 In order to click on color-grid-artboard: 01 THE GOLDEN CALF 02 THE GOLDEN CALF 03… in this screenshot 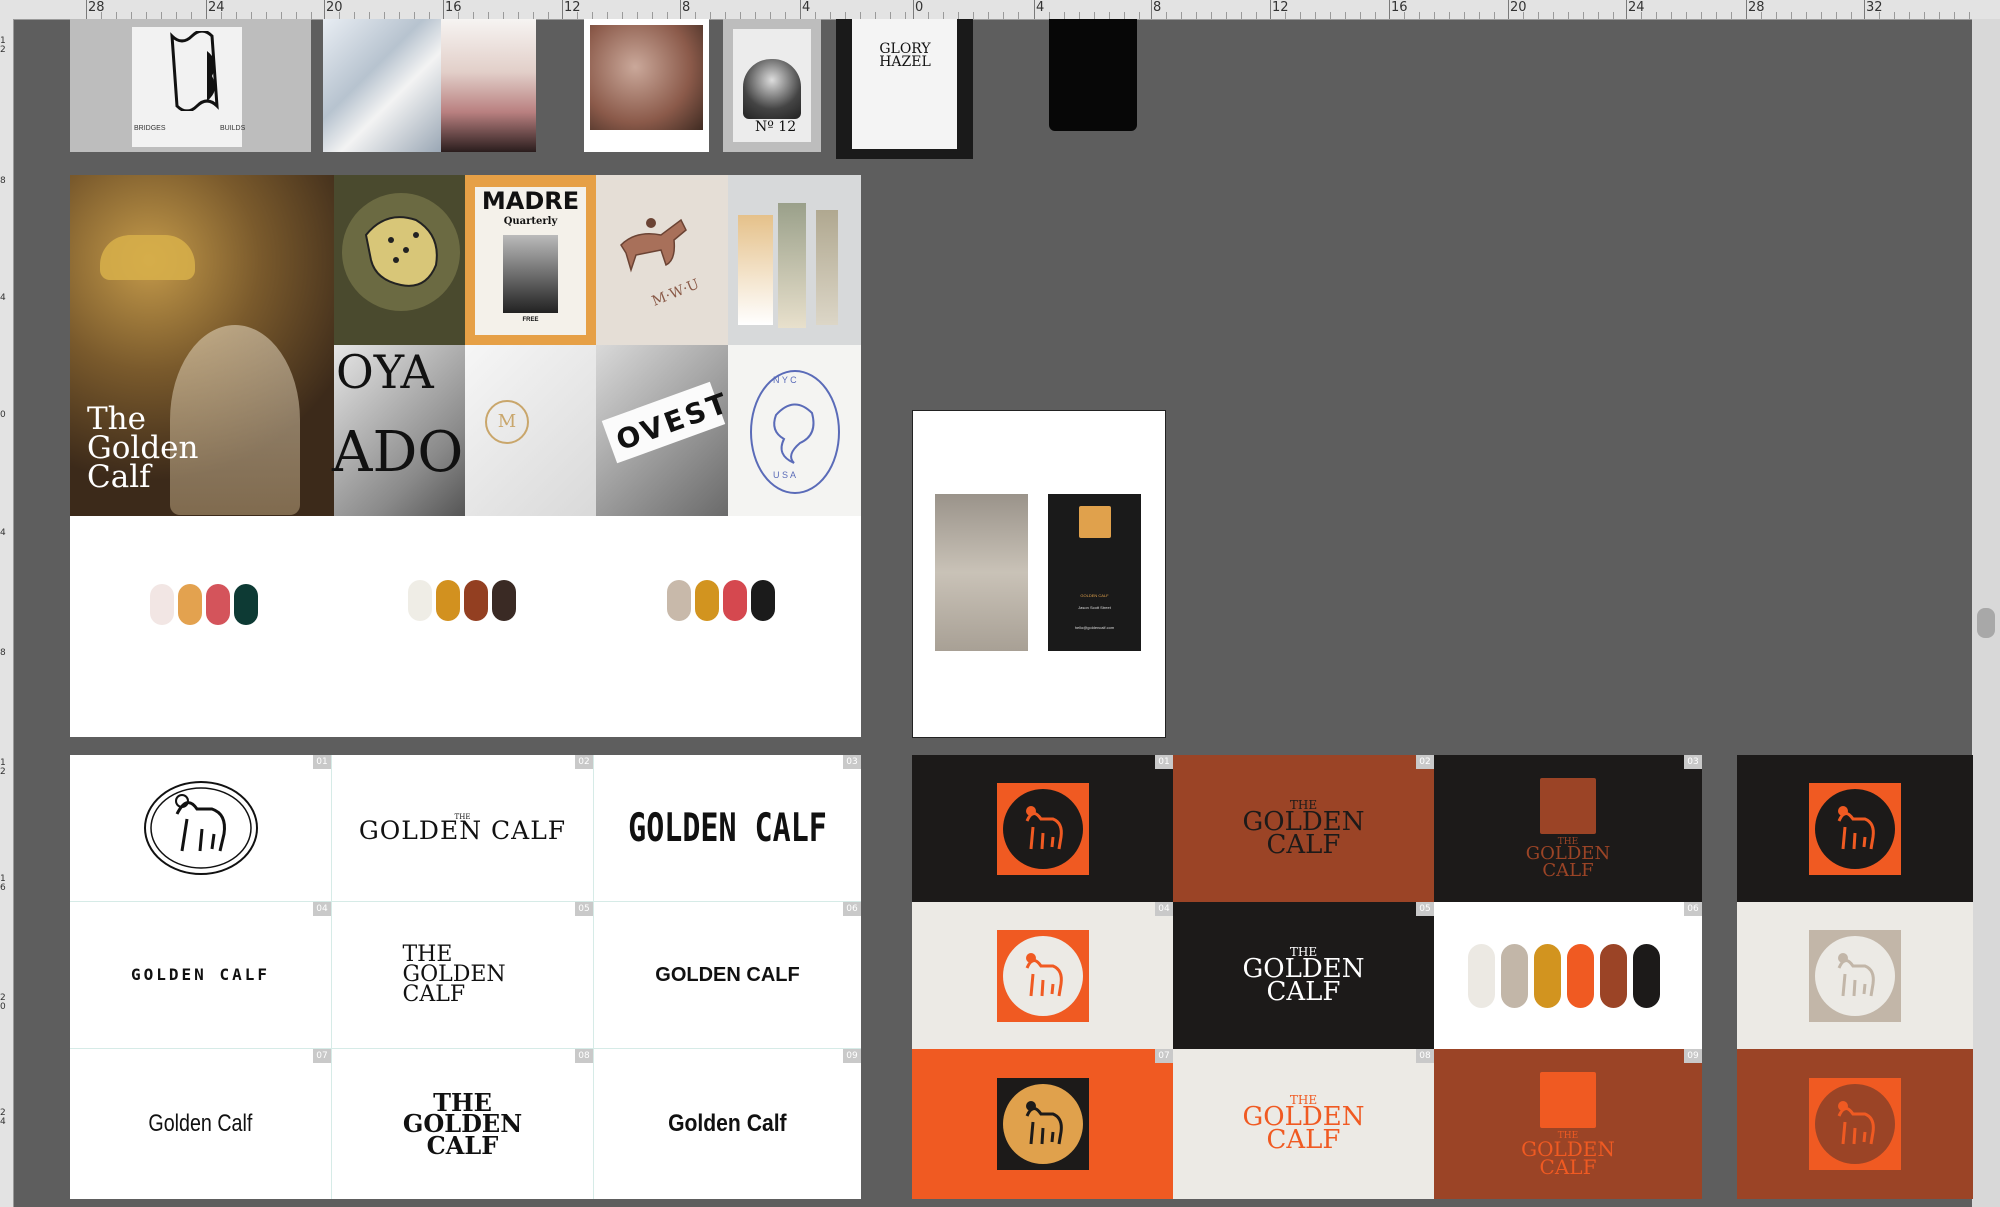, I will do `click(1307, 977)`.